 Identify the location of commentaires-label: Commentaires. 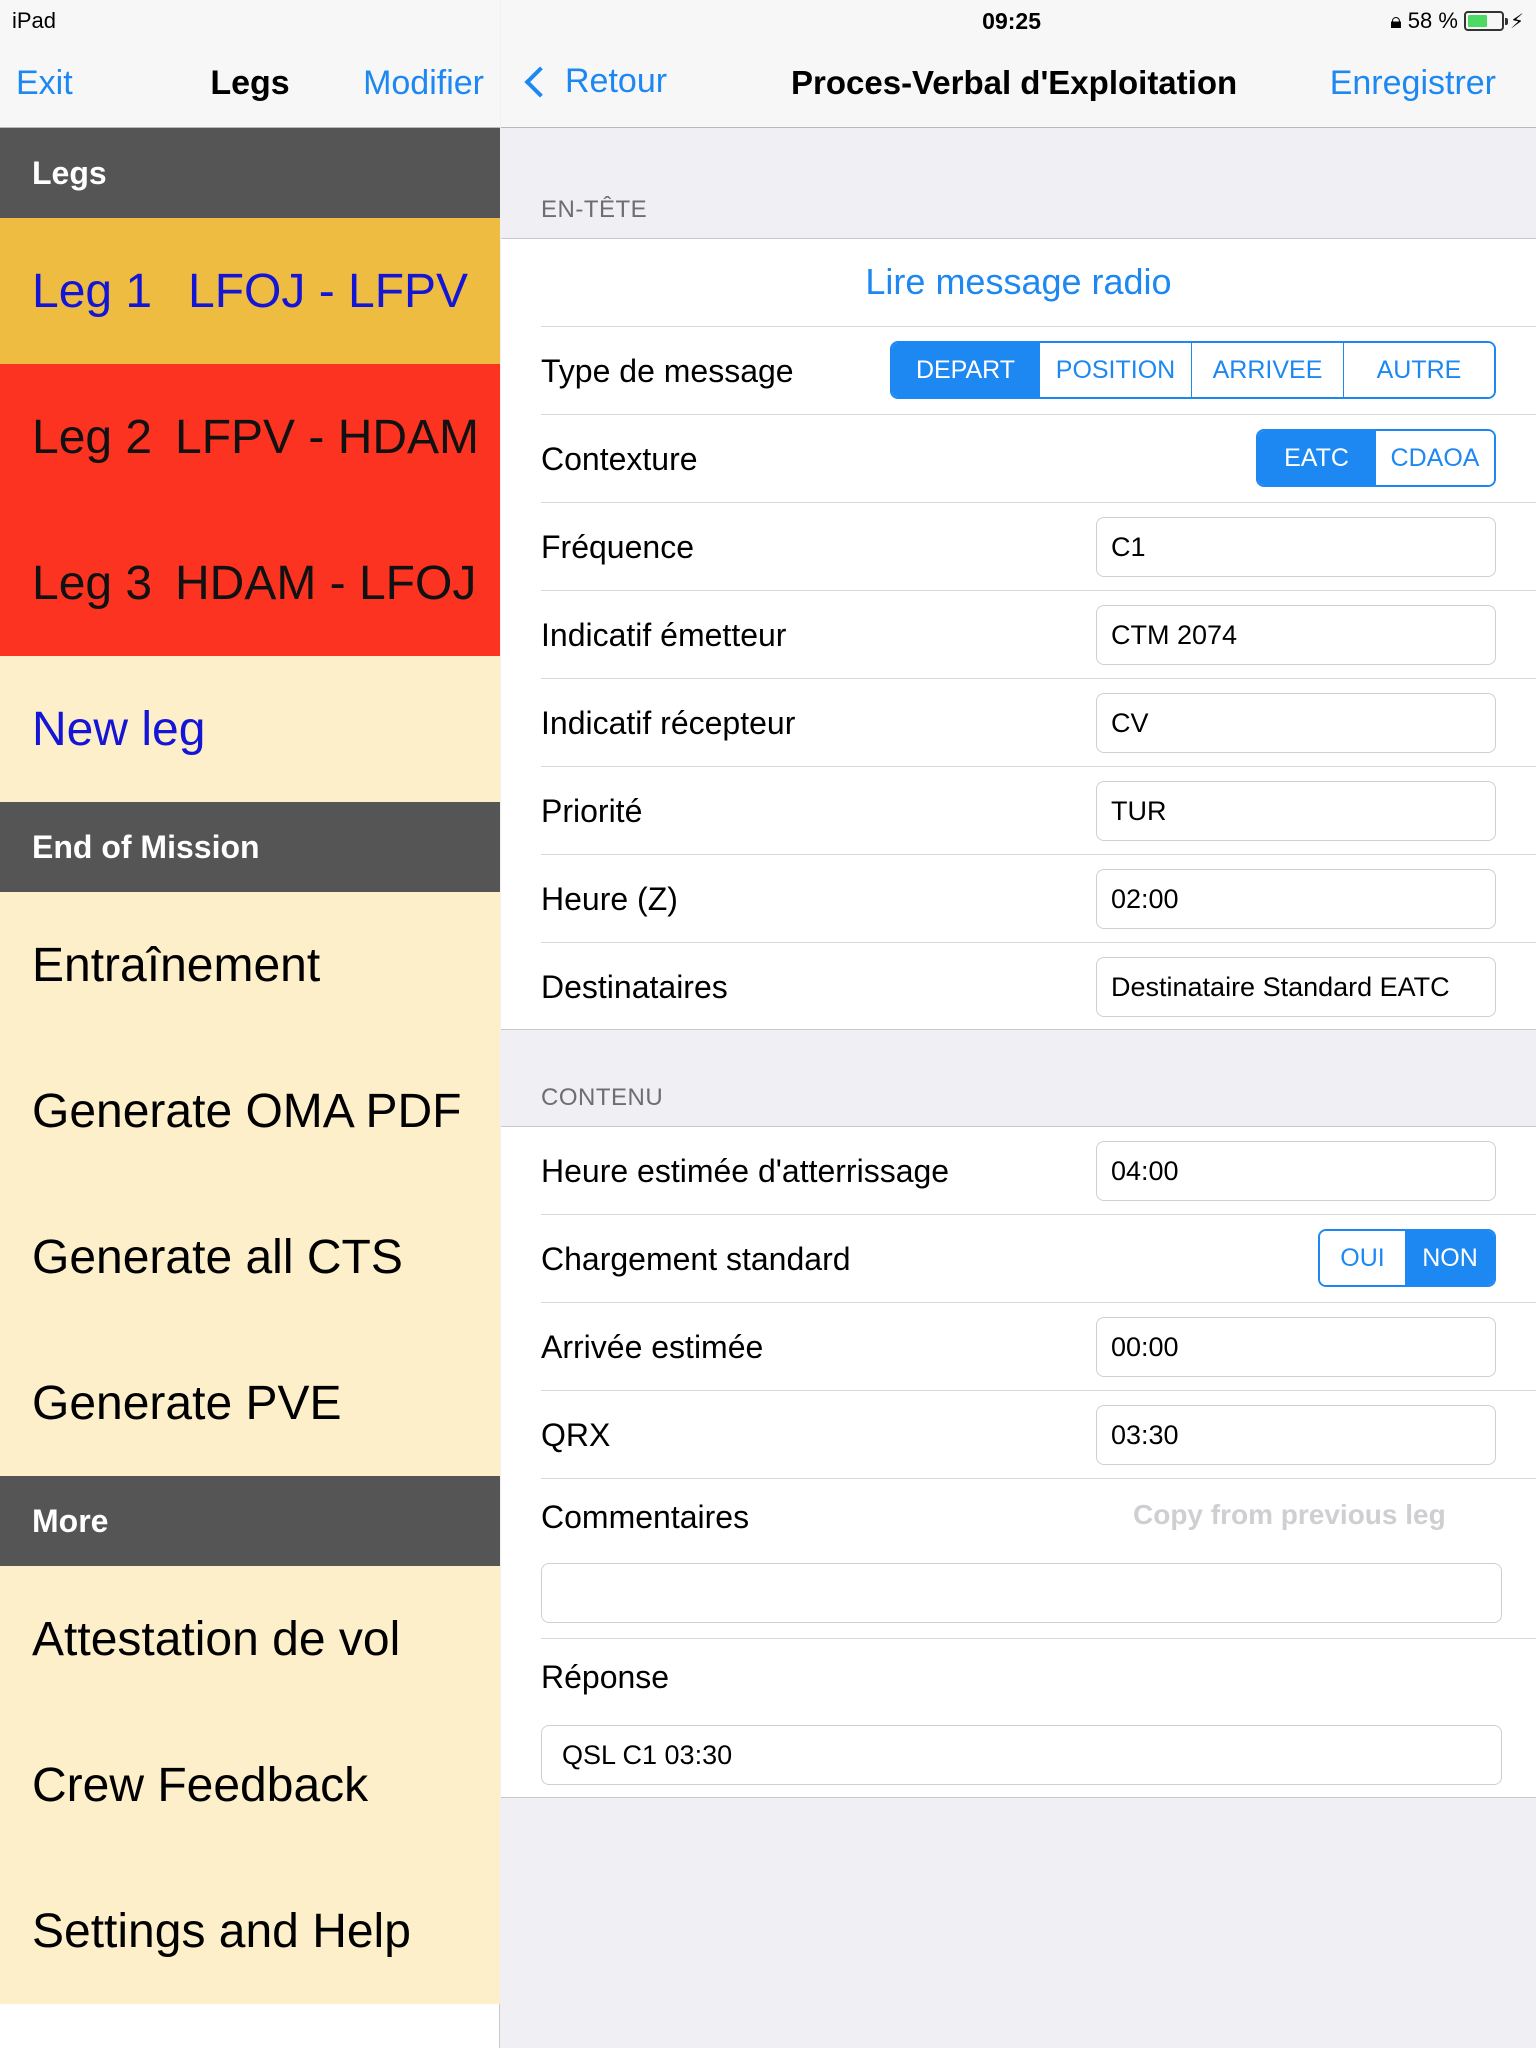
(645, 1517).